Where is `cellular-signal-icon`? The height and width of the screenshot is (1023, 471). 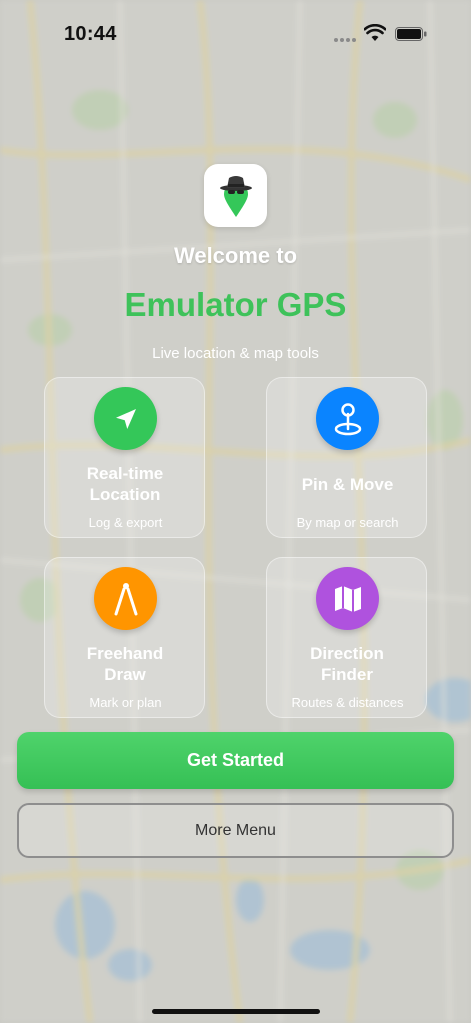
cellular-signal-icon is located at coordinates (345, 40).